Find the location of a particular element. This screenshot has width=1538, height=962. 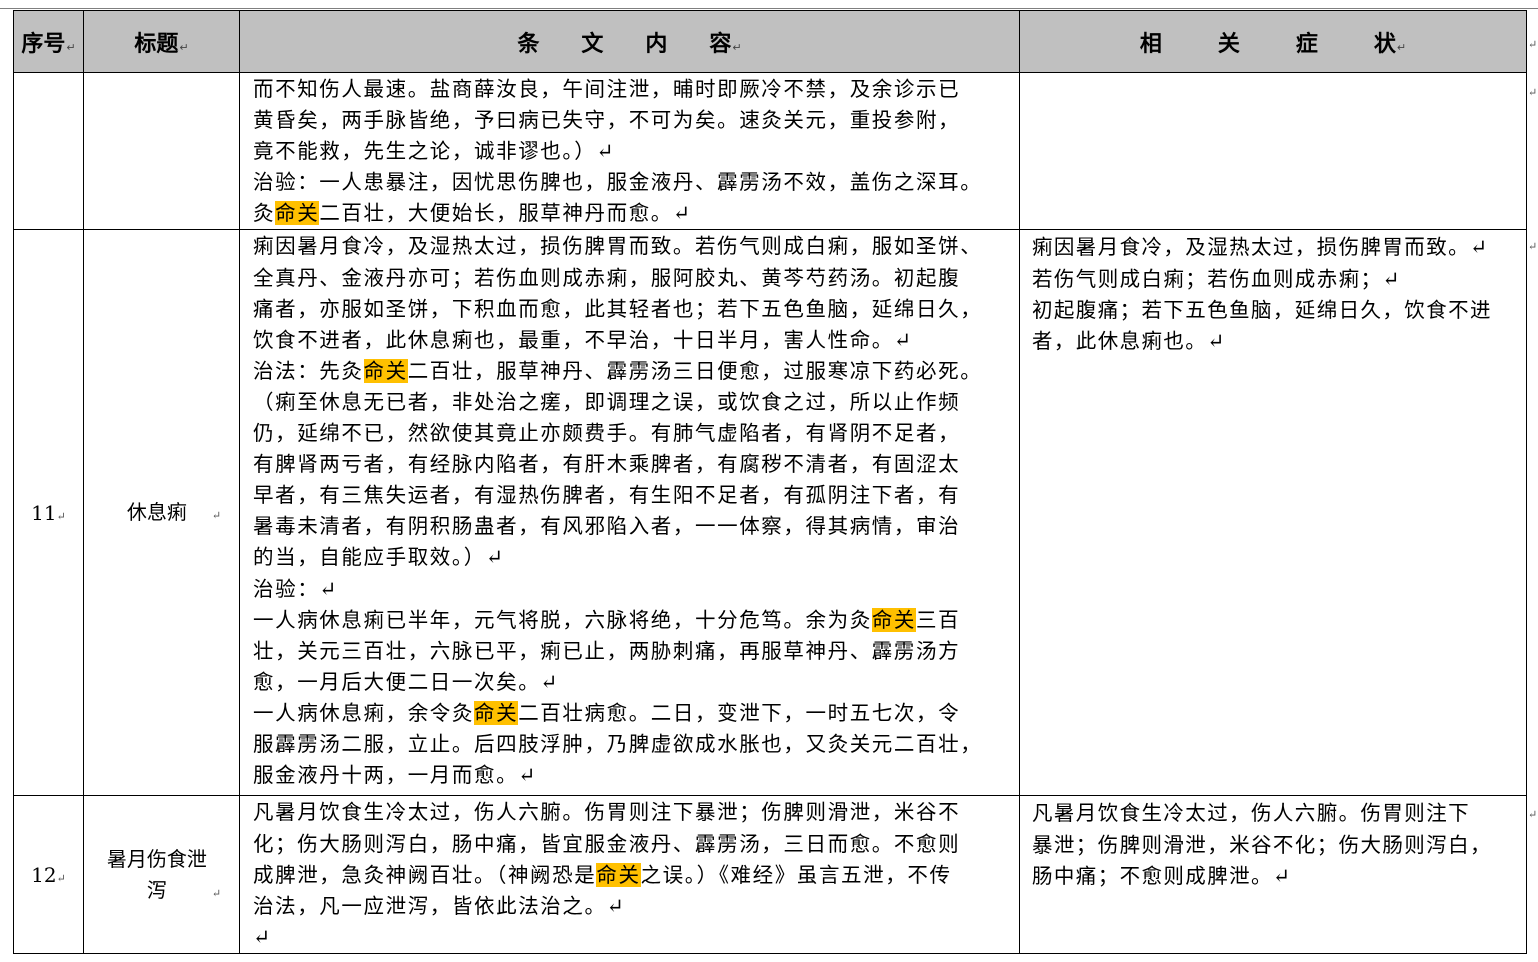

text-line: 早者，有三焦失运者，有湿热伤脾者，有生阳不足者，有孤阴注下者，有 is located at coordinates (607, 495).